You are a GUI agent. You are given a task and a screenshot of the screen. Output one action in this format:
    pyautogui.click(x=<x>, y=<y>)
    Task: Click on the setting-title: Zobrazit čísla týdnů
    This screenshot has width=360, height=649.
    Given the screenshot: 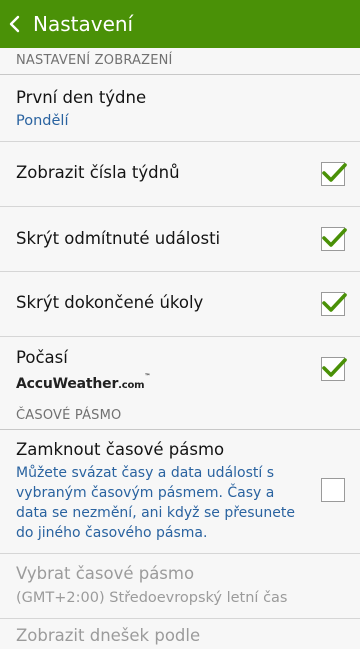 What is the action you would take?
    pyautogui.click(x=98, y=172)
    